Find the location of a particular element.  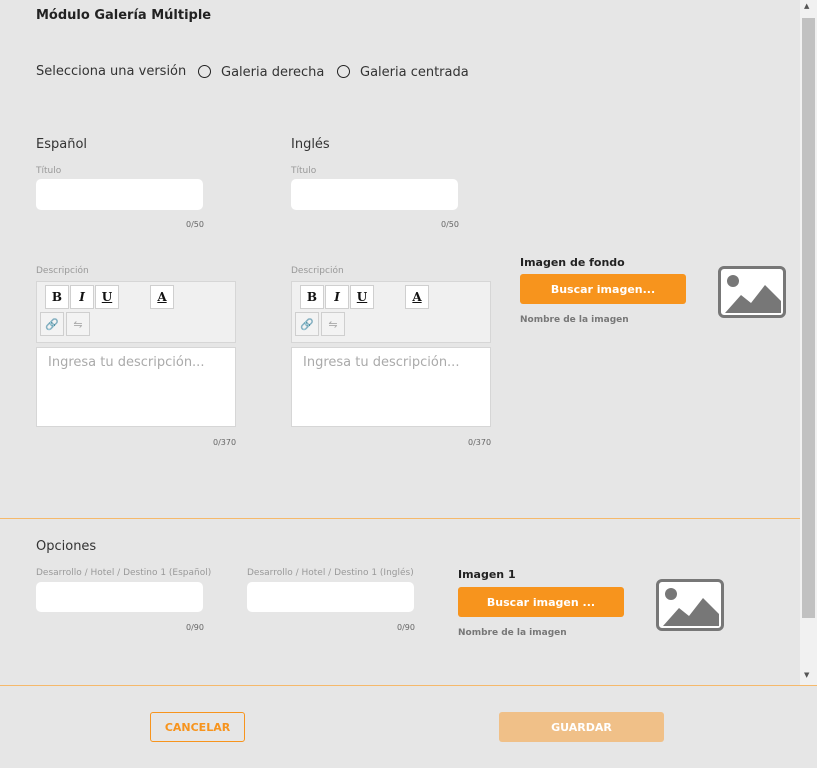

footer-divider is located at coordinates (408, 685).